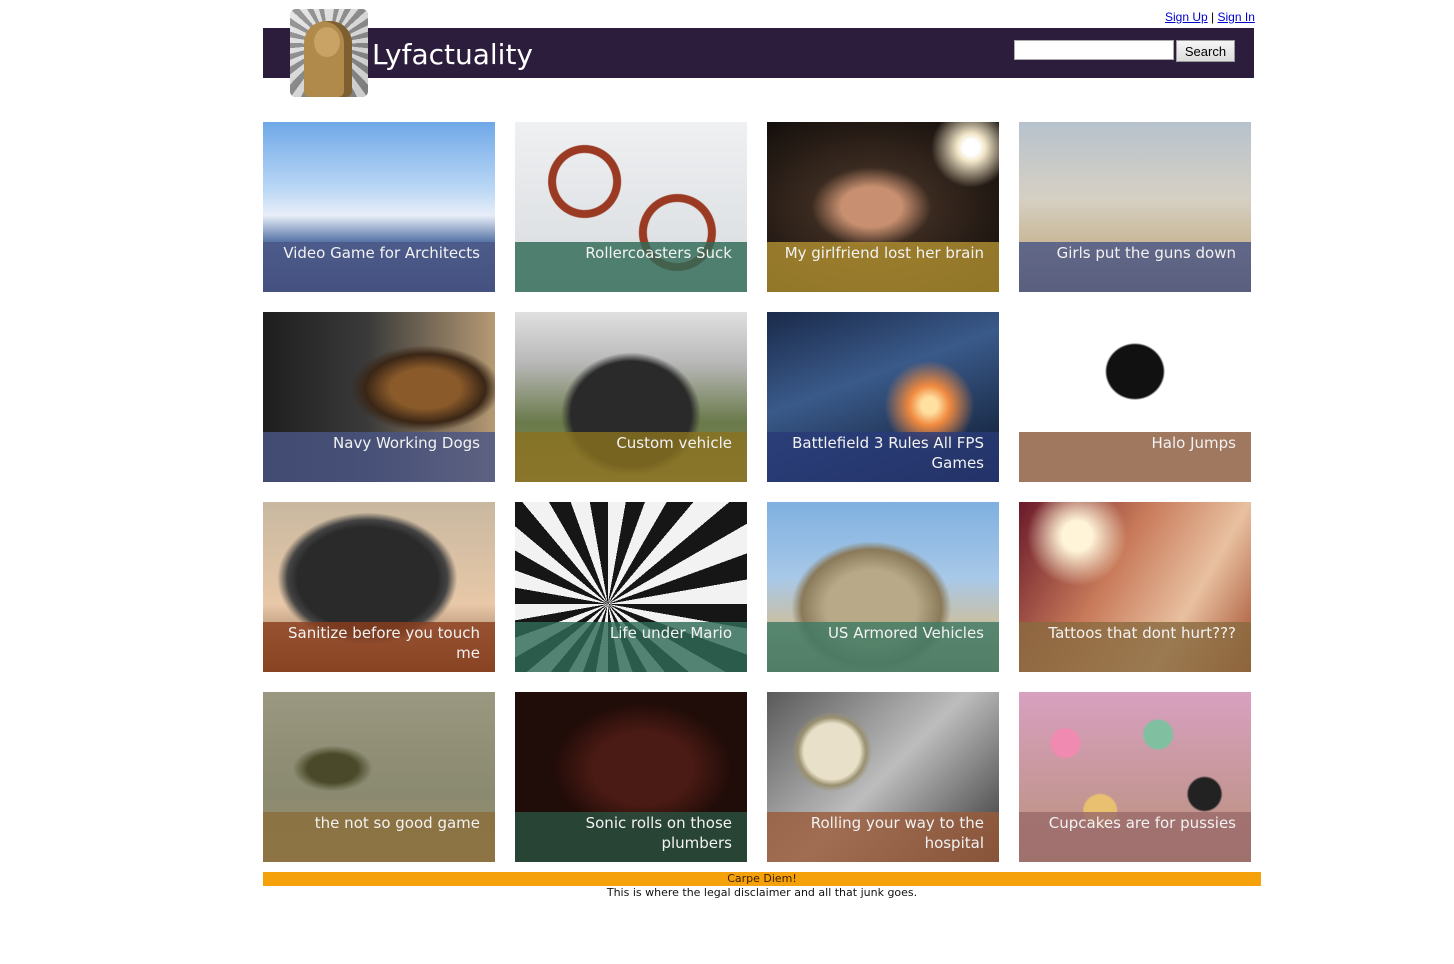  Describe the element at coordinates (375, 253) in the screenshot. I see `tile-title: Video Game for Architects` at that location.